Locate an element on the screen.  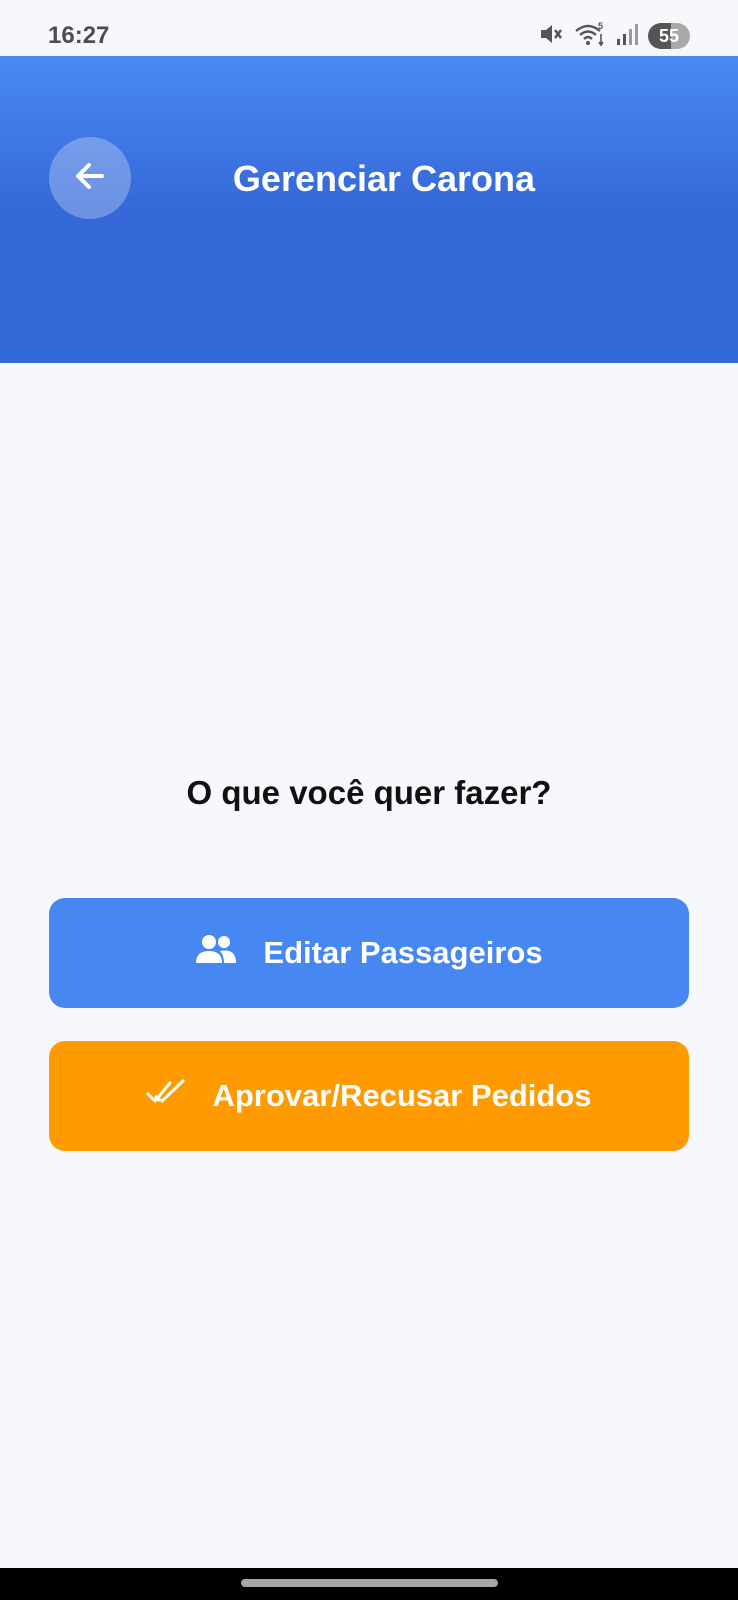
page-title: Gerenciar Carona is located at coordinates (384, 178).